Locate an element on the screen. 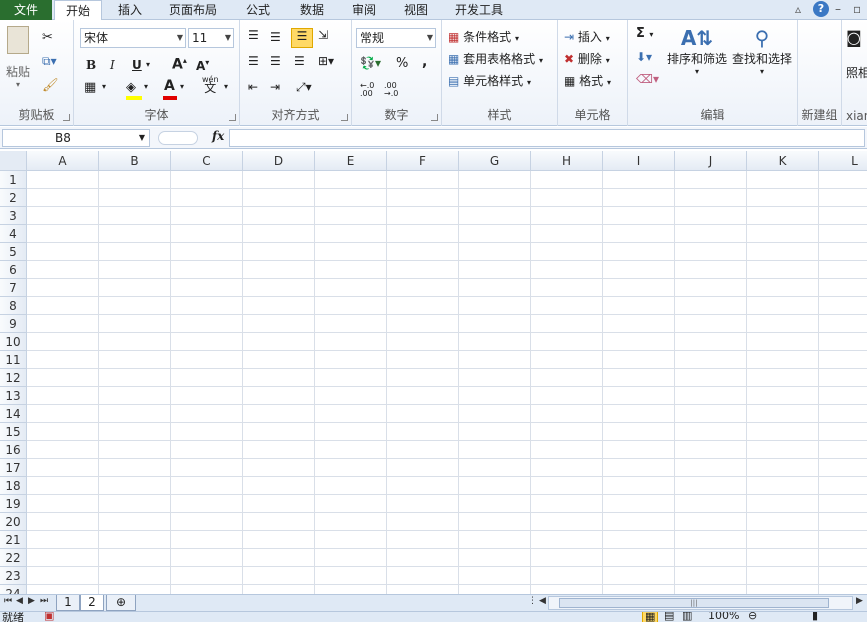  insert-function-button: fx is located at coordinates (218, 136).